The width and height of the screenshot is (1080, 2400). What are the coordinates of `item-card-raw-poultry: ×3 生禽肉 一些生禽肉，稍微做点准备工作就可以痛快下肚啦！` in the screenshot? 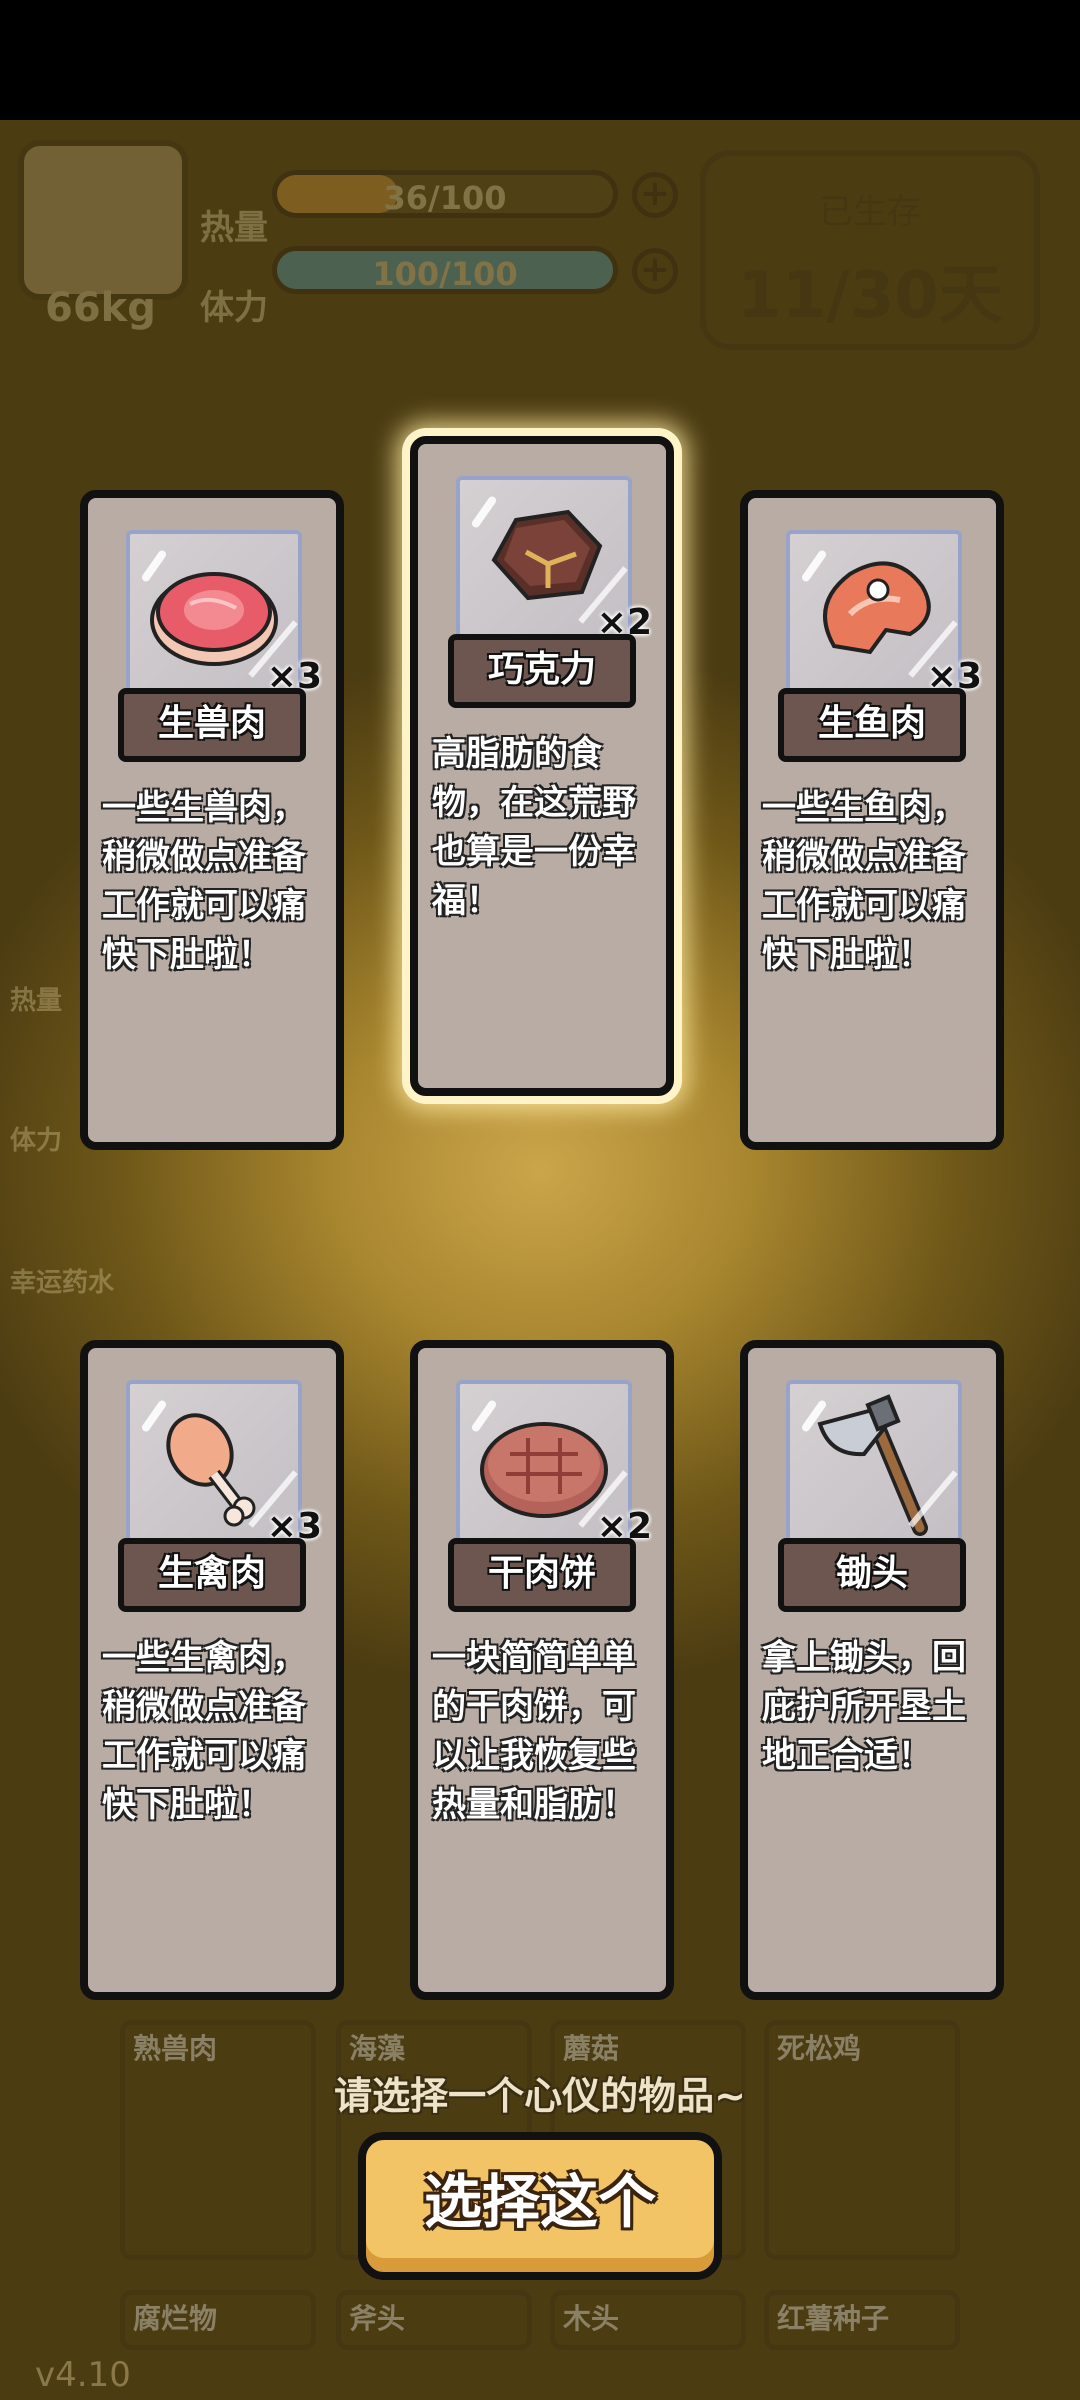 It's located at (212, 1670).